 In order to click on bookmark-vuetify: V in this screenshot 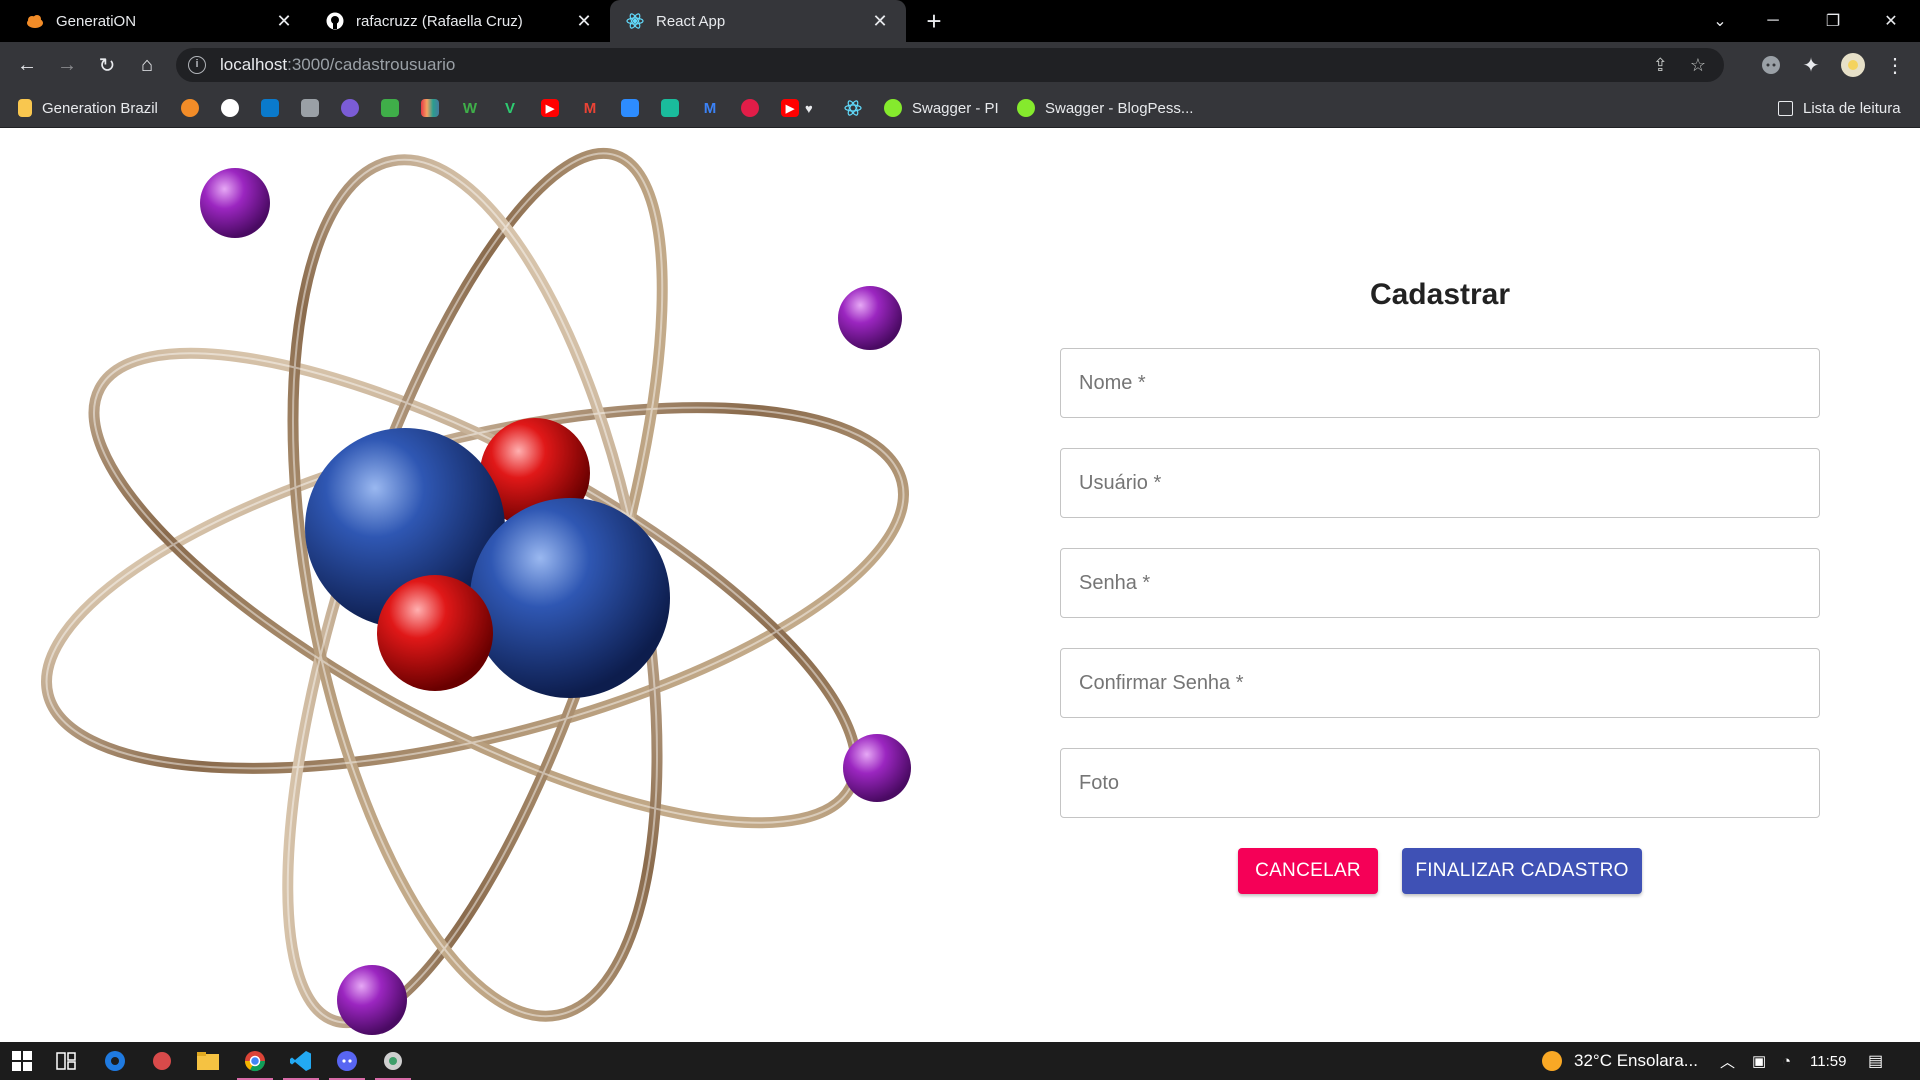, I will do `click(510, 108)`.